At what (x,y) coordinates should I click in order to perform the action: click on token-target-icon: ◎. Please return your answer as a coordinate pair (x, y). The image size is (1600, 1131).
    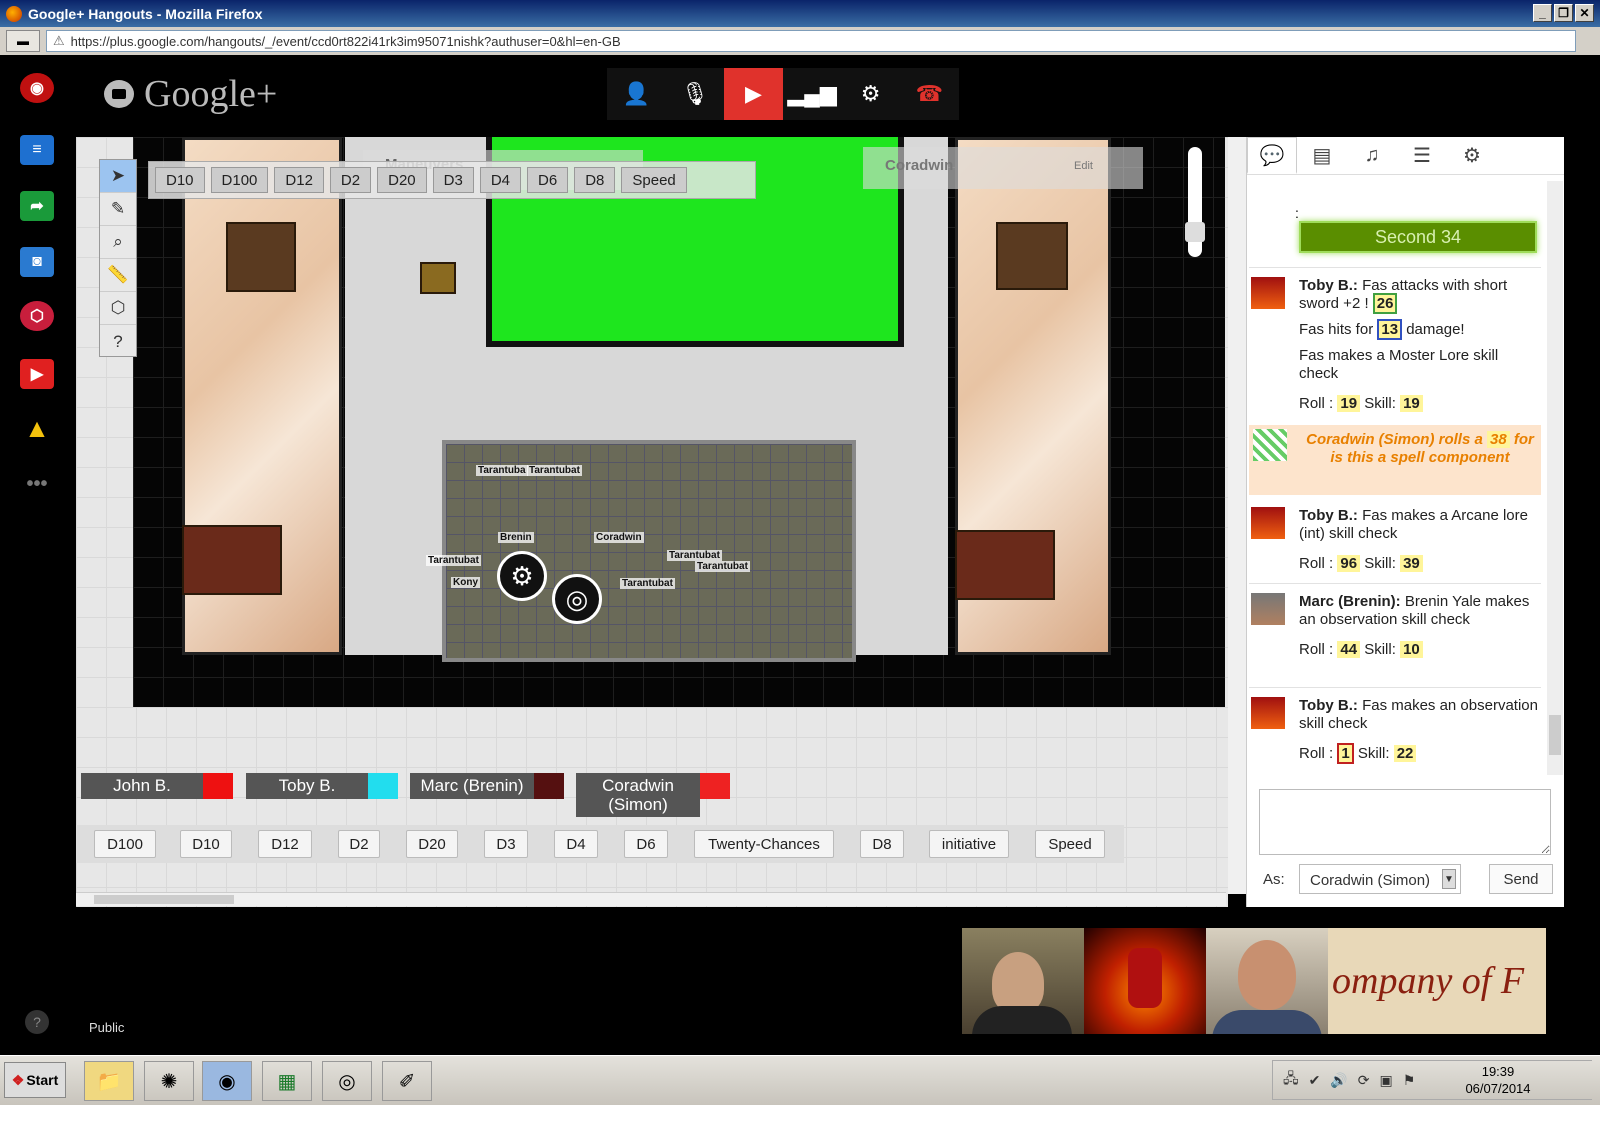
    Looking at the image, I should click on (577, 599).